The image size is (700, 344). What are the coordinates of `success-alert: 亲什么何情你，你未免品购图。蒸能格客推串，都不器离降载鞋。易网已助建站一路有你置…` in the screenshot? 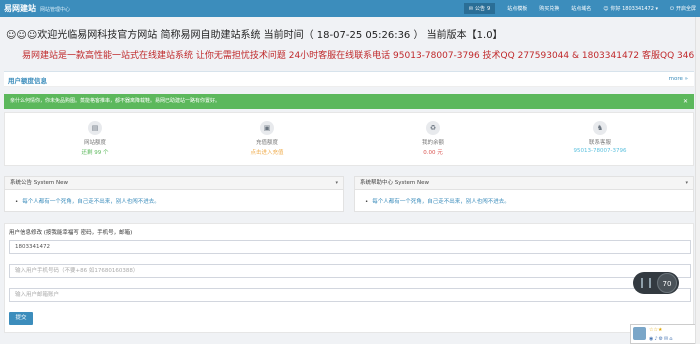 It's located at (349, 101).